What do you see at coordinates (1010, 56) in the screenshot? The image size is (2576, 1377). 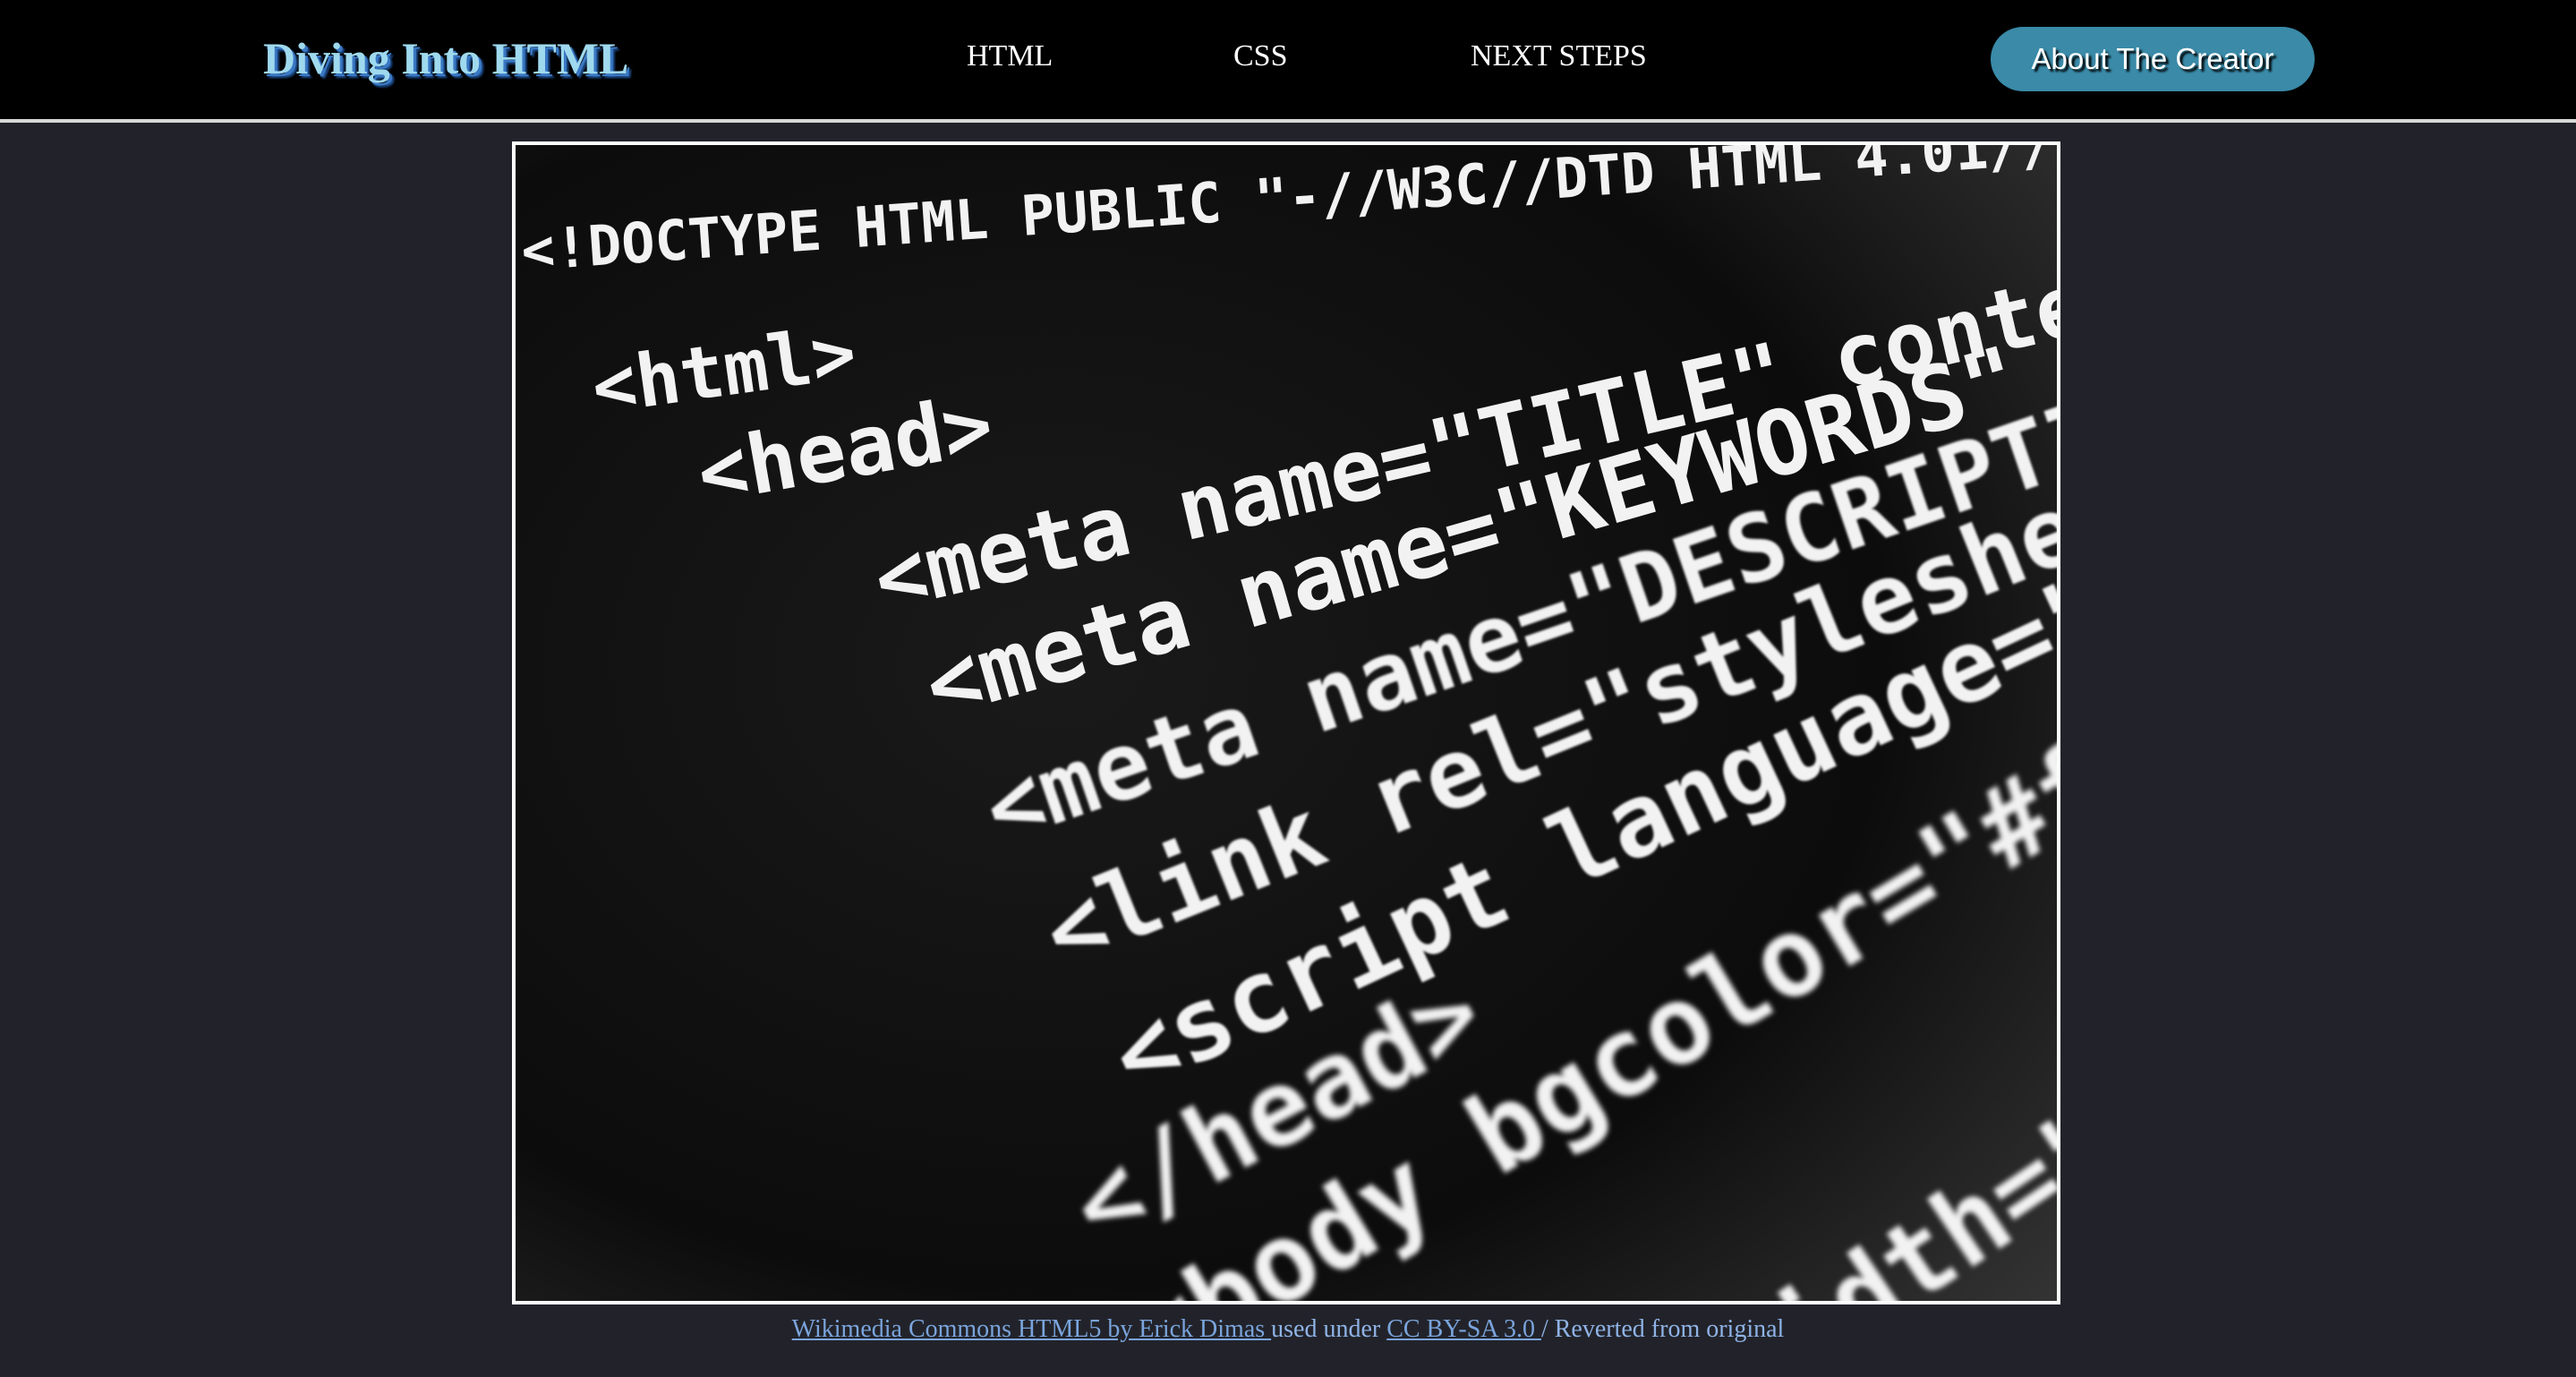 I see `nav-link-html: HTML` at bounding box center [1010, 56].